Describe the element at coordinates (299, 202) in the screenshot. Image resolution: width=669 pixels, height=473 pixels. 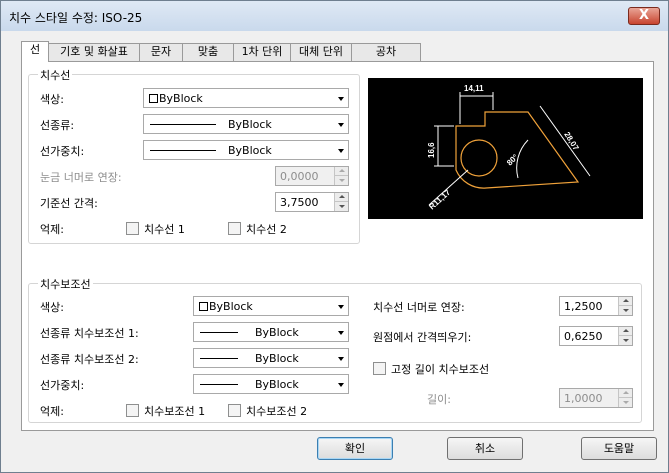
I see `baseline-spacing-value: 3,7500` at that location.